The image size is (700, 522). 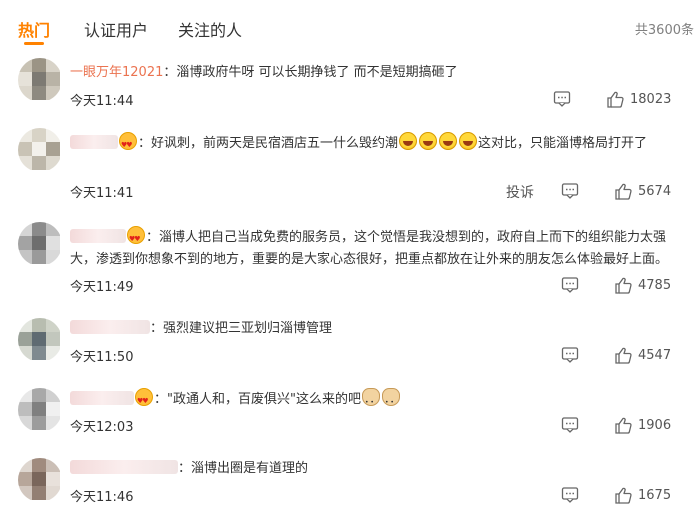 I want to click on comment-time: 今天11:50, so click(x=102, y=357).